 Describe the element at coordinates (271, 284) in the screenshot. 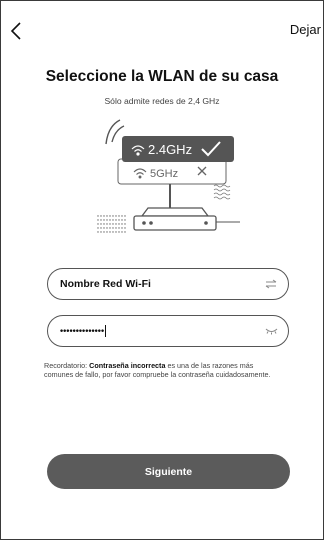

I see `swap-arrows-icon` at that location.